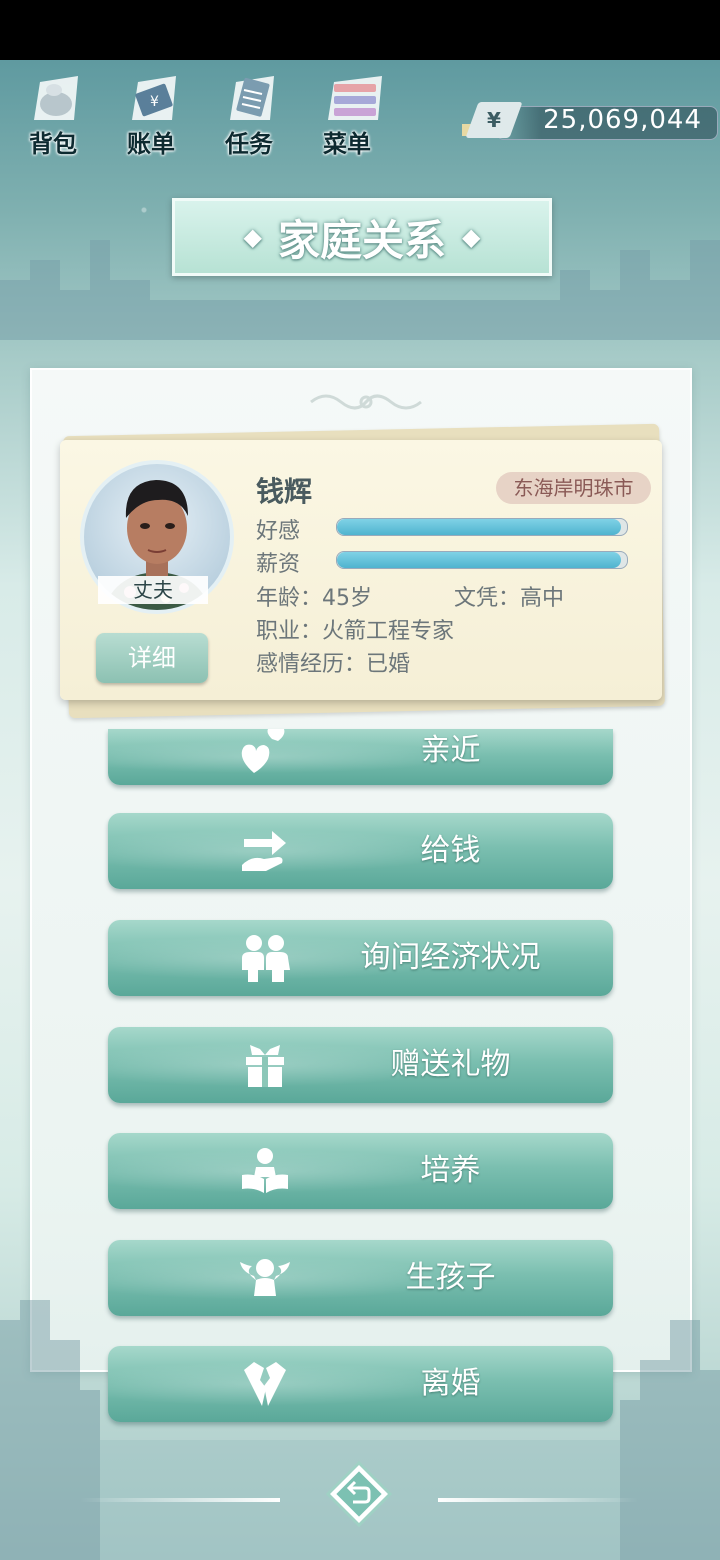  Describe the element at coordinates (333, 664) in the screenshot. I see `relationship-text: 感情经历：已婚` at that location.